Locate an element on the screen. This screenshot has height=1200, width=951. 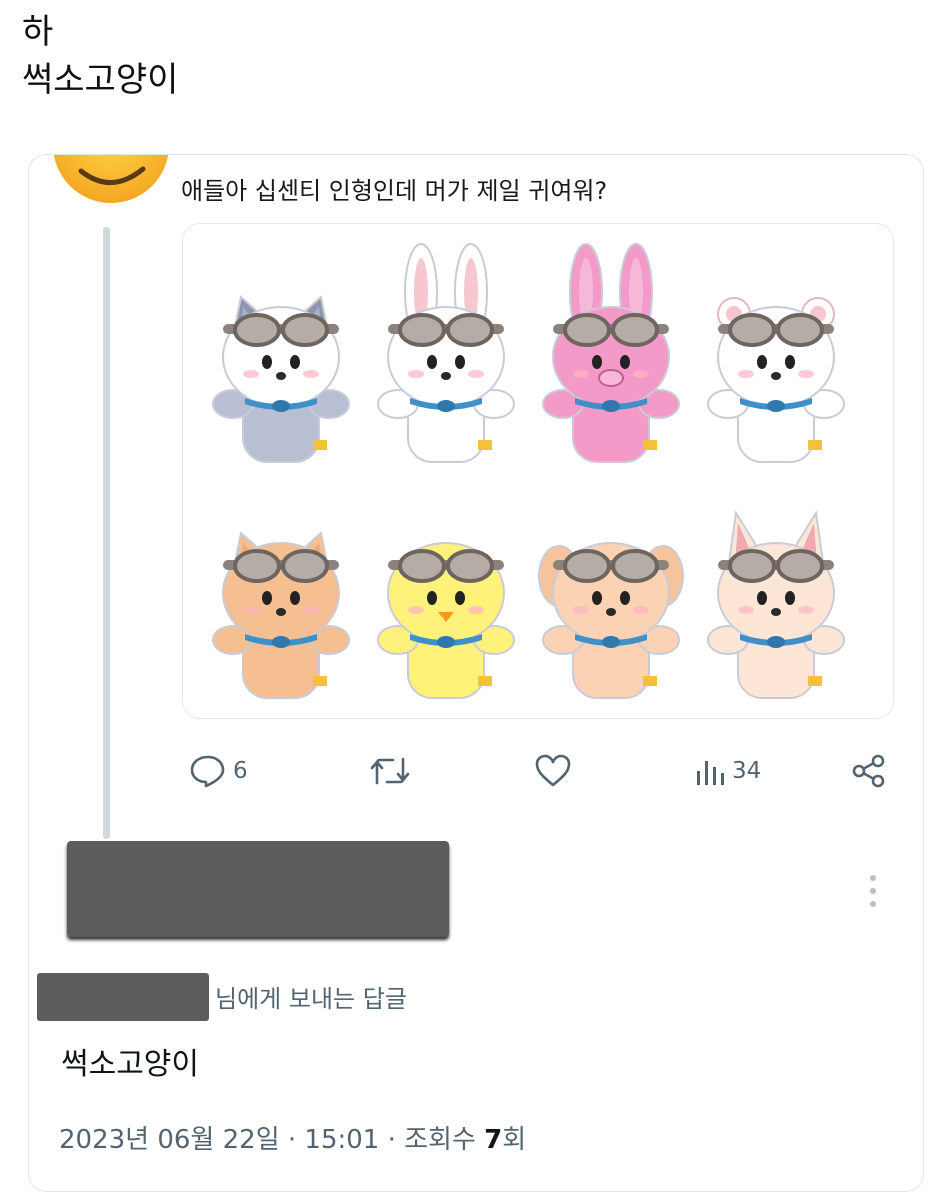
plush-fox is located at coordinates (776, 604).